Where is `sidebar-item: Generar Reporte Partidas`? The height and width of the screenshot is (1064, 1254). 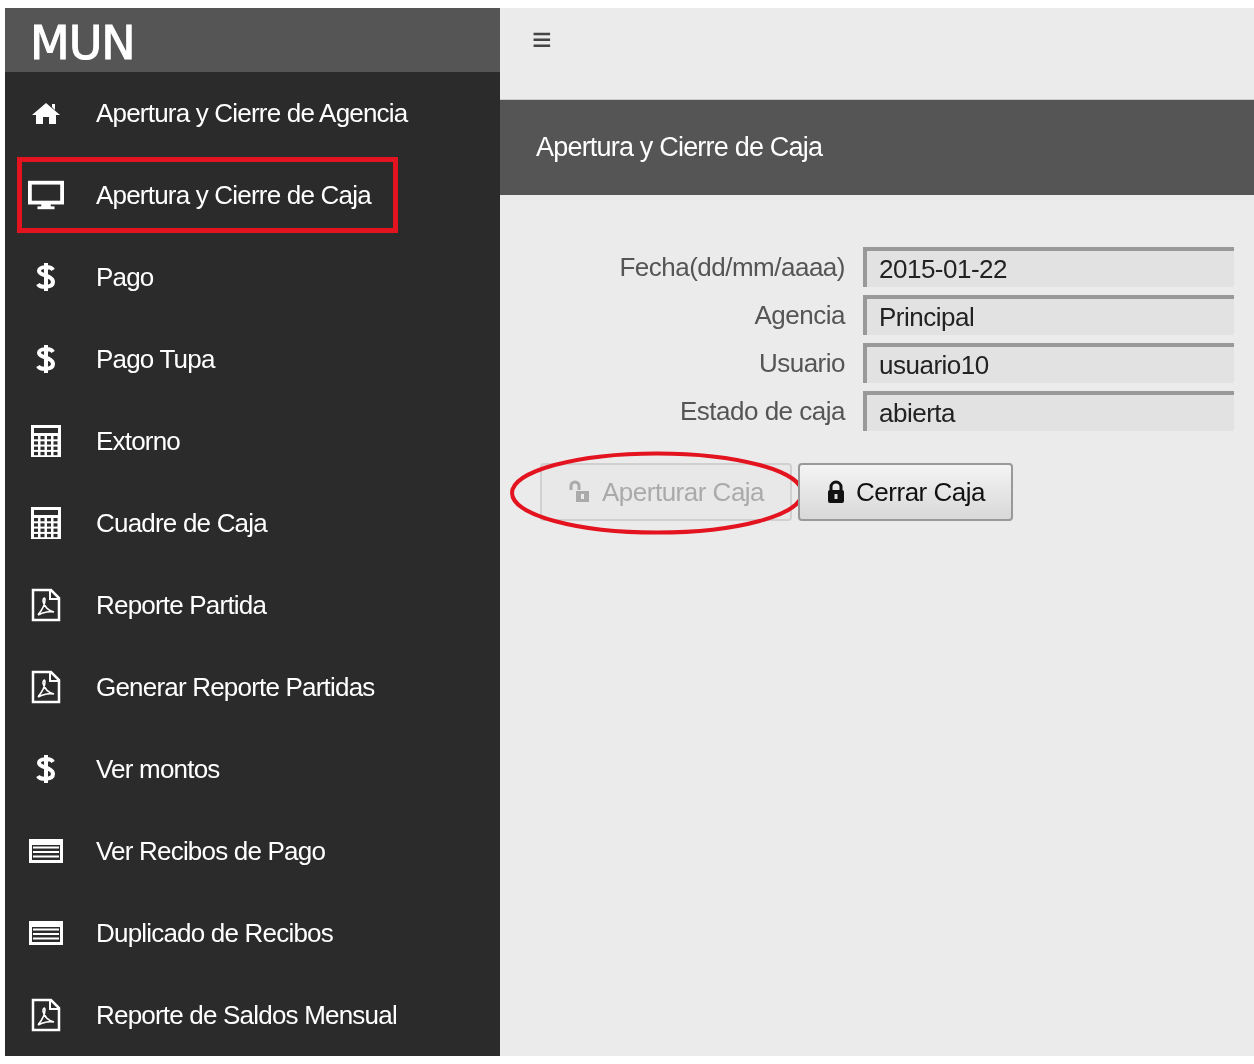
sidebar-item: Generar Reporte Partidas is located at coordinates (209, 687).